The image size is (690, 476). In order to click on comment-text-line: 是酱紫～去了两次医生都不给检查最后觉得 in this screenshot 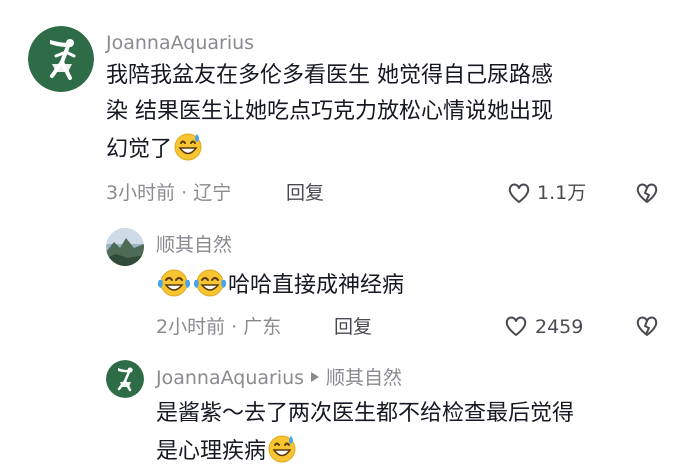, I will do `click(365, 413)`.